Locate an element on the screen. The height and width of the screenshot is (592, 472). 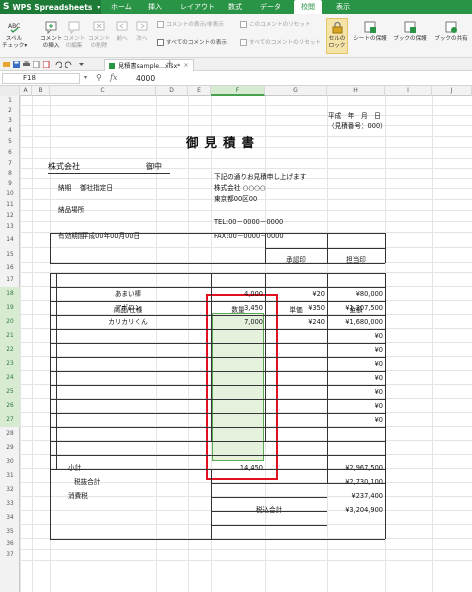
column-header-g: G is located at coordinates (296, 91).